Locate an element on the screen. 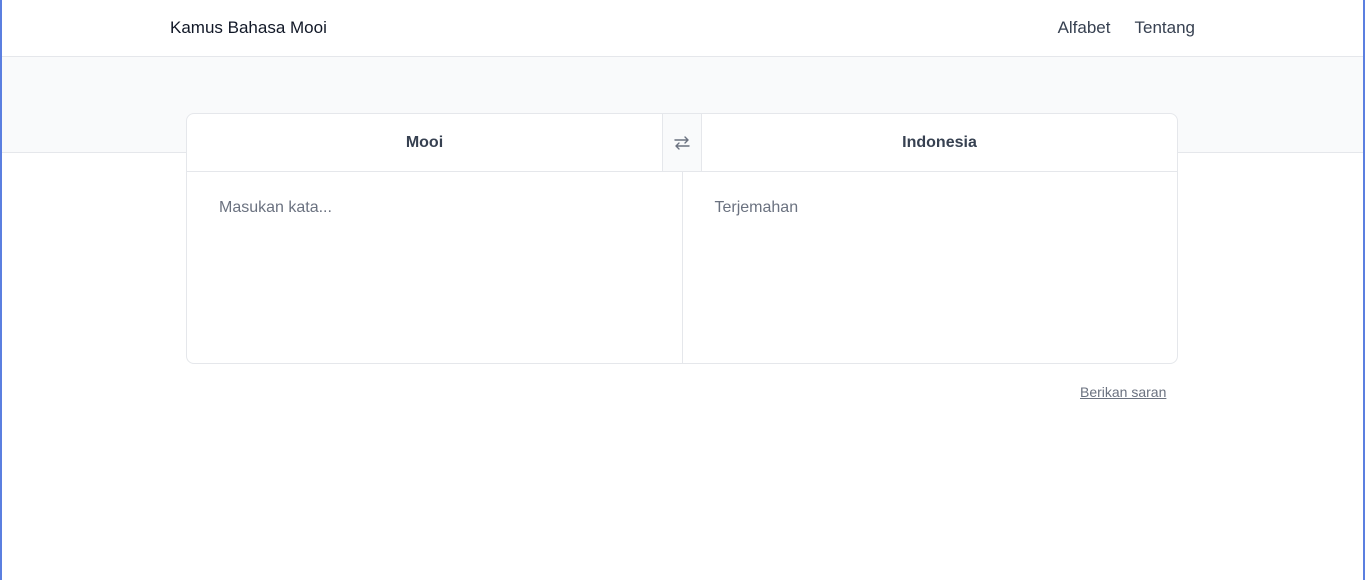  swap-arrows-icon is located at coordinates (682, 142).